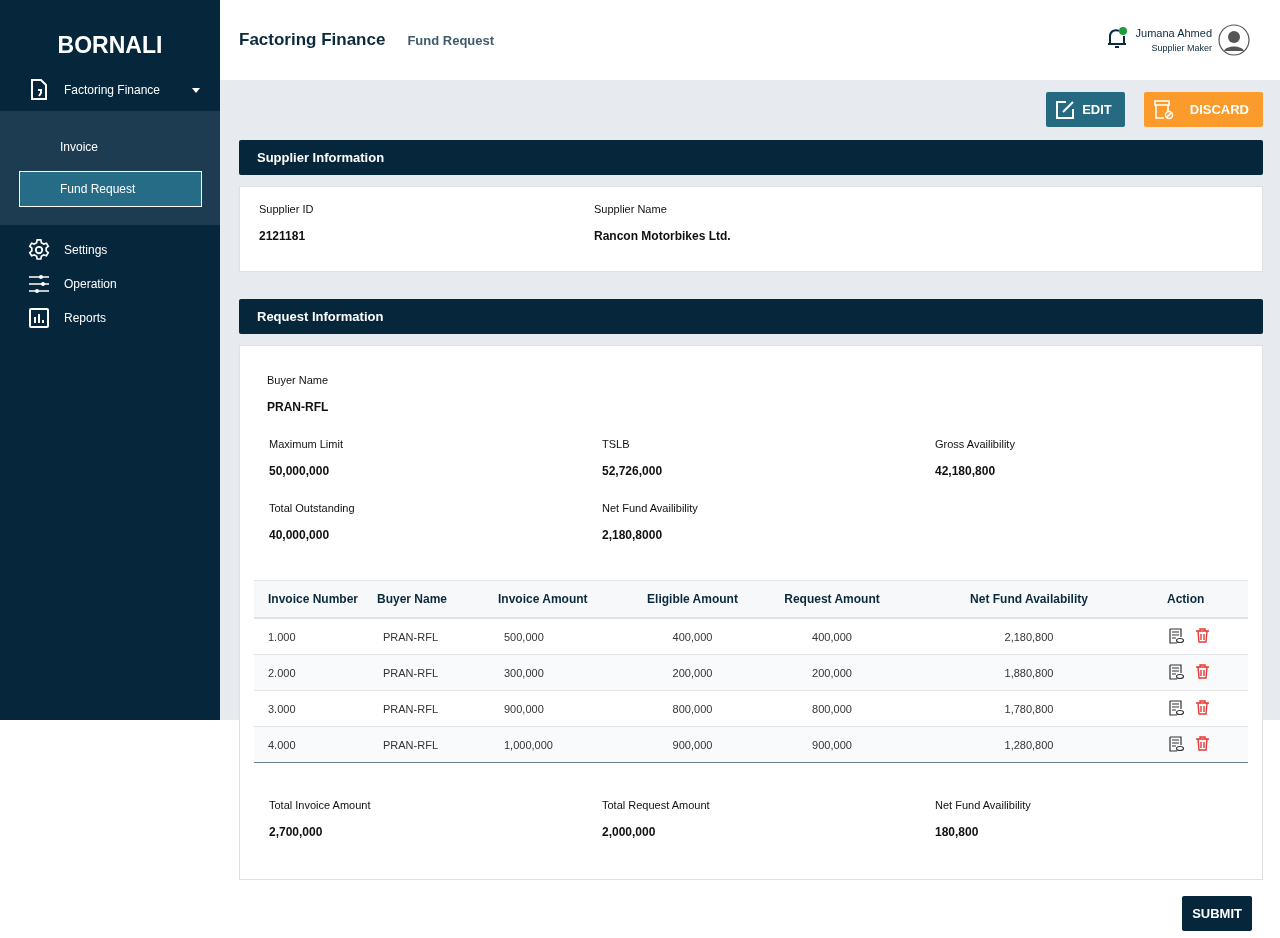 Image resolution: width=1280 pixels, height=938 pixels. I want to click on nav-item: Operation, so click(110, 284).